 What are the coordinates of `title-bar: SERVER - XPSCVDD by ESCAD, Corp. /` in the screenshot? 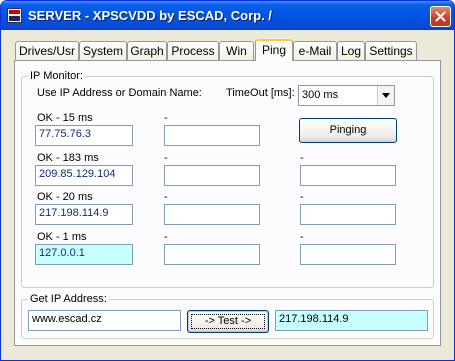 It's located at (227, 15).